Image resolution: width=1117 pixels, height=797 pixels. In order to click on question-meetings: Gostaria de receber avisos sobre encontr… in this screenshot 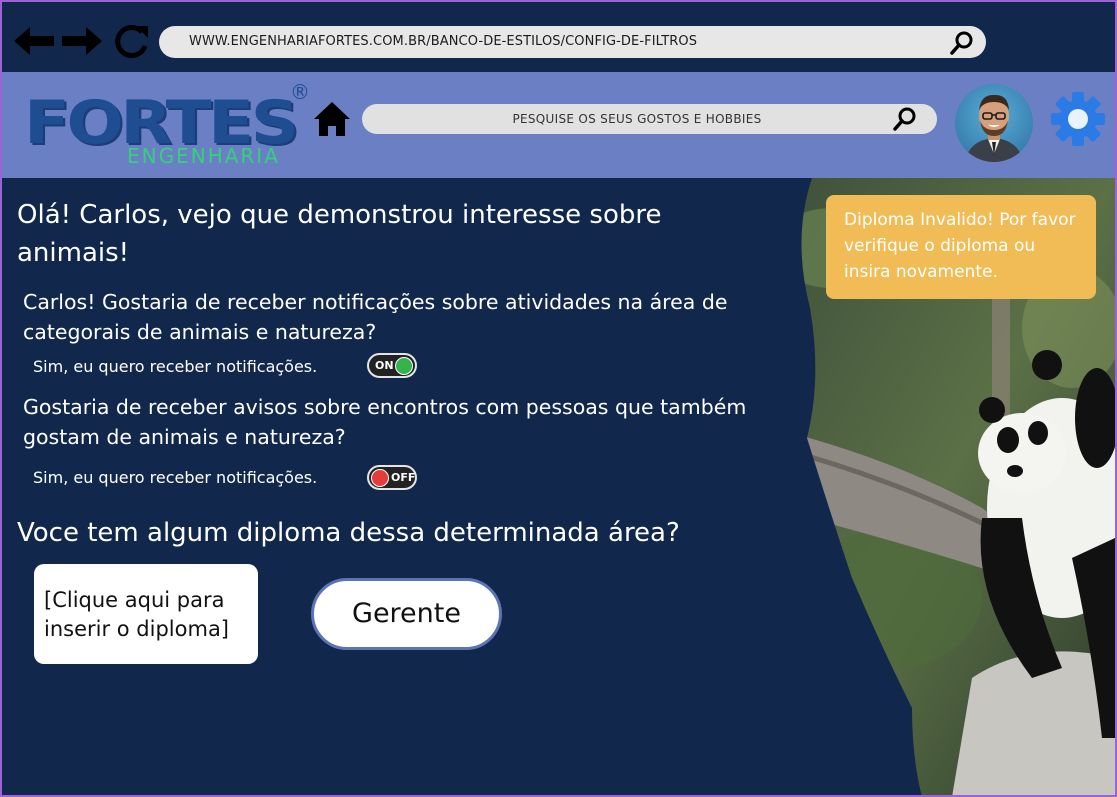, I will do `click(385, 422)`.